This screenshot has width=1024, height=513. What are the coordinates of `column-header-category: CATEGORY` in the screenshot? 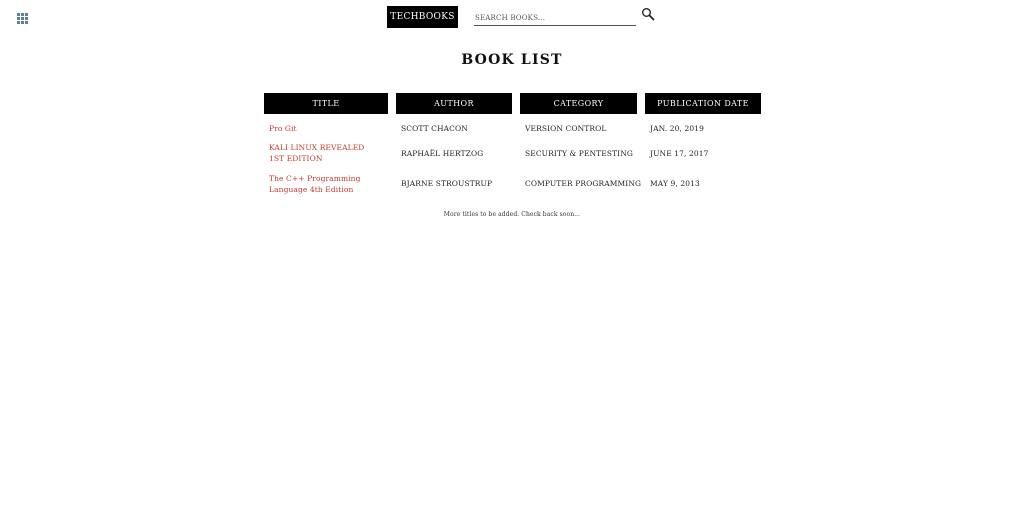 It's located at (578, 103).